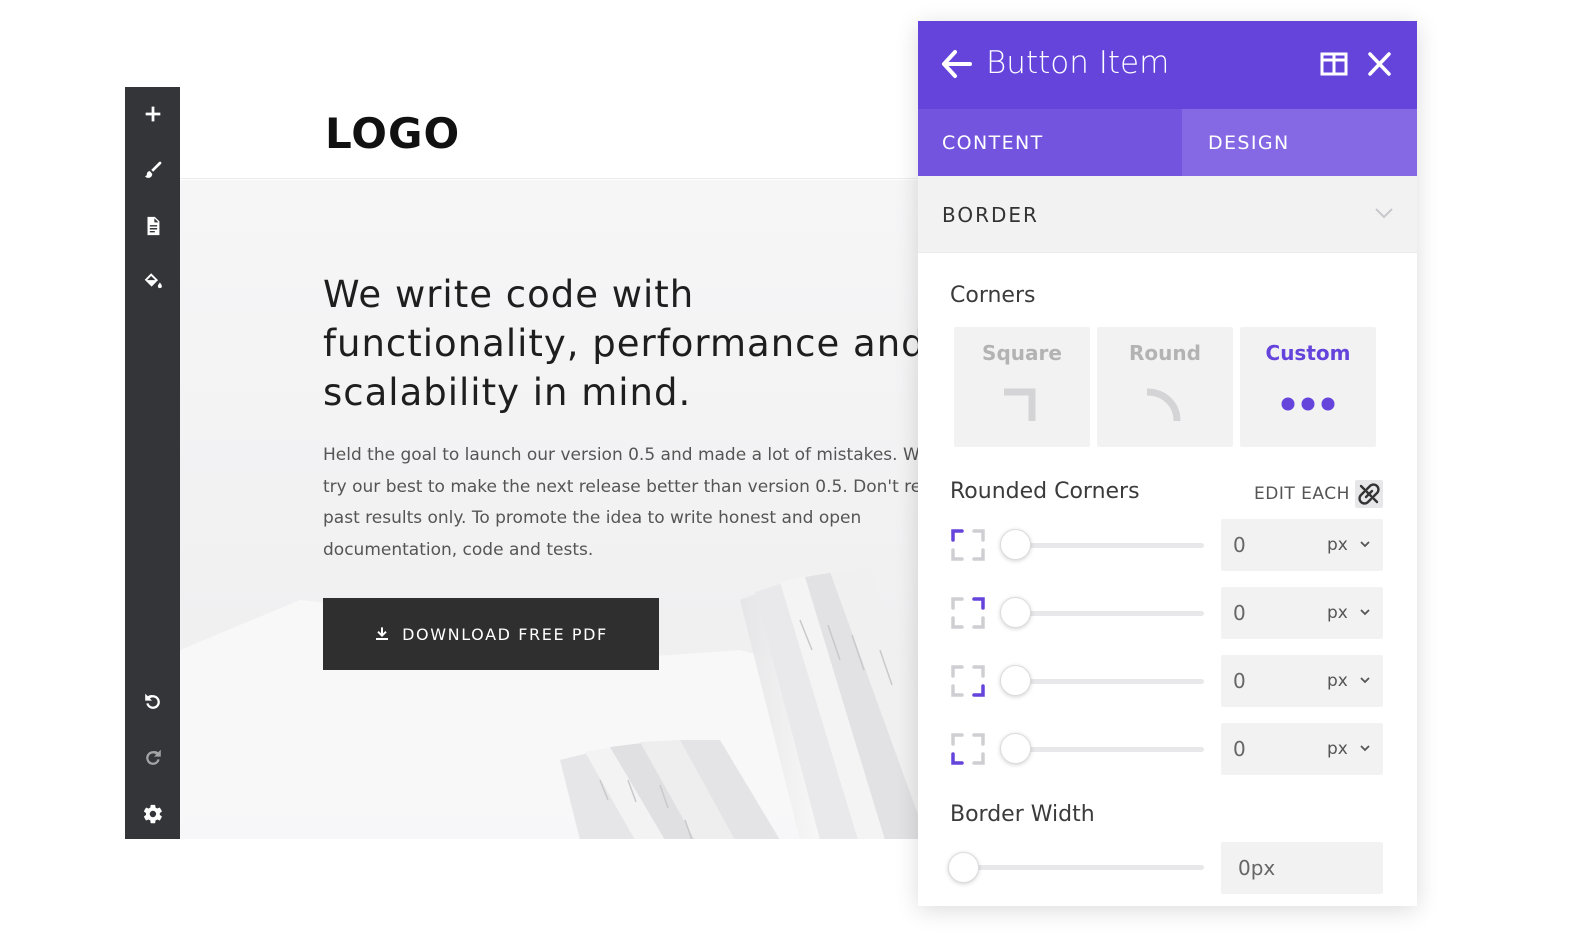 The height and width of the screenshot is (939, 1571). Describe the element at coordinates (1302, 494) in the screenshot. I see `edit-each-label: EDIT EACH` at that location.